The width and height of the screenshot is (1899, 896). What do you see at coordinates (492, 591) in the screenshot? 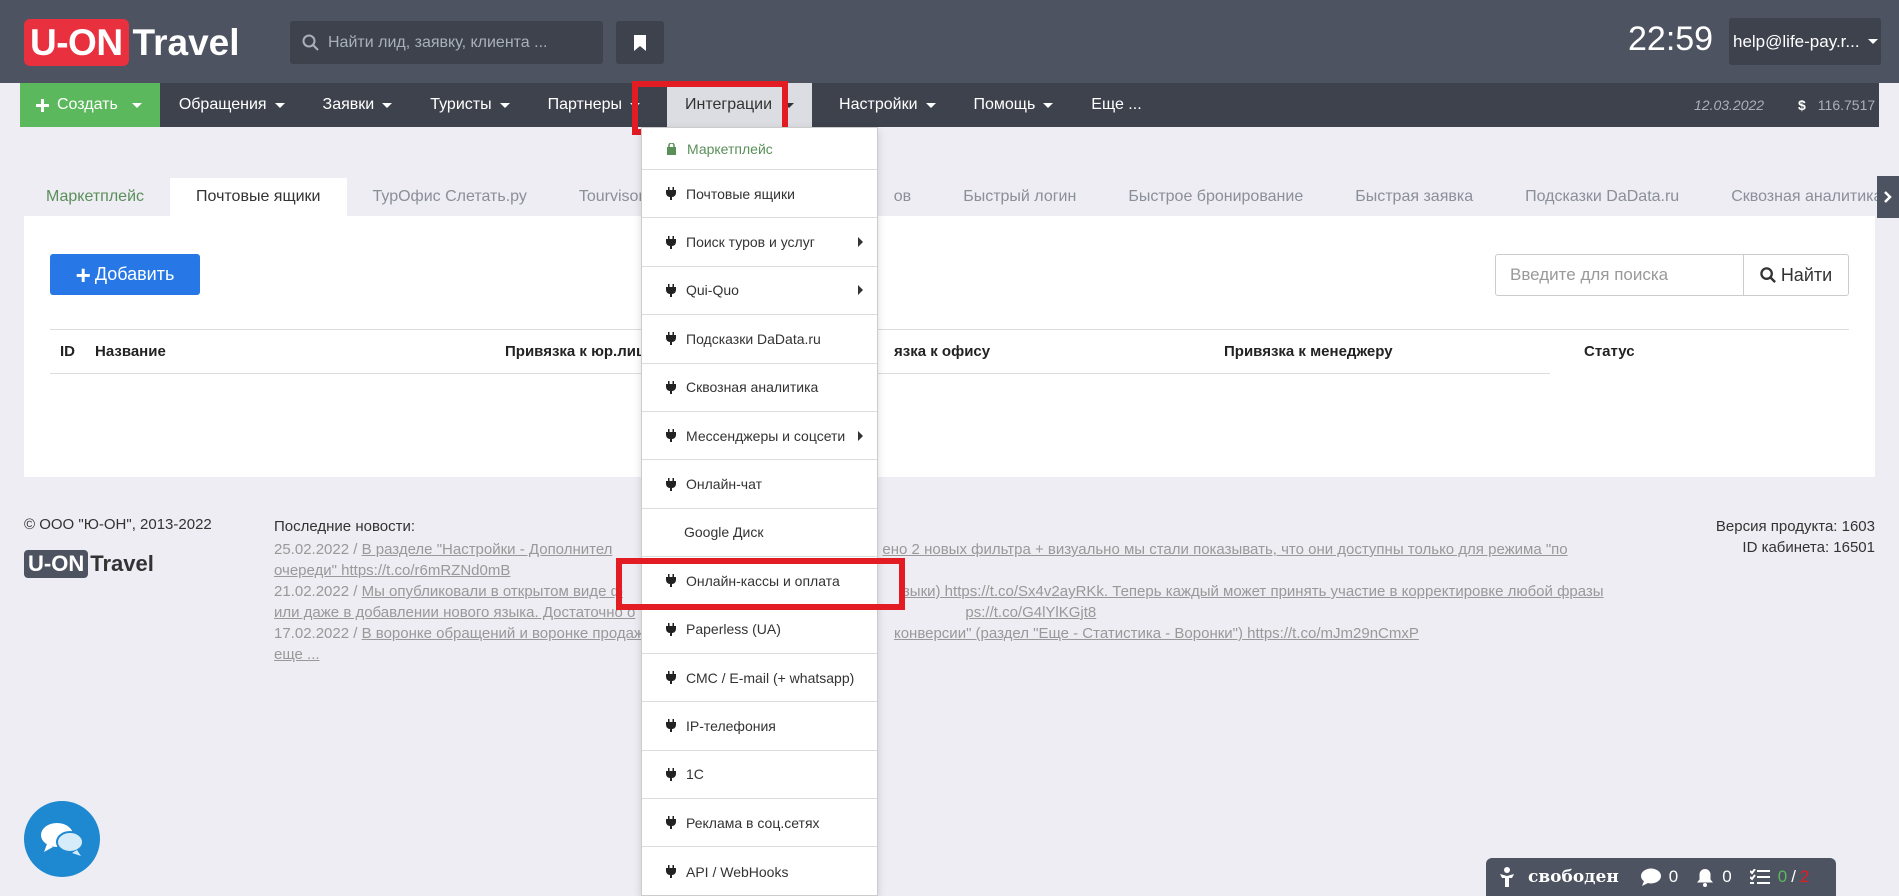
I see `news-link: Мы опубликовали в открытом виде ф` at bounding box center [492, 591].